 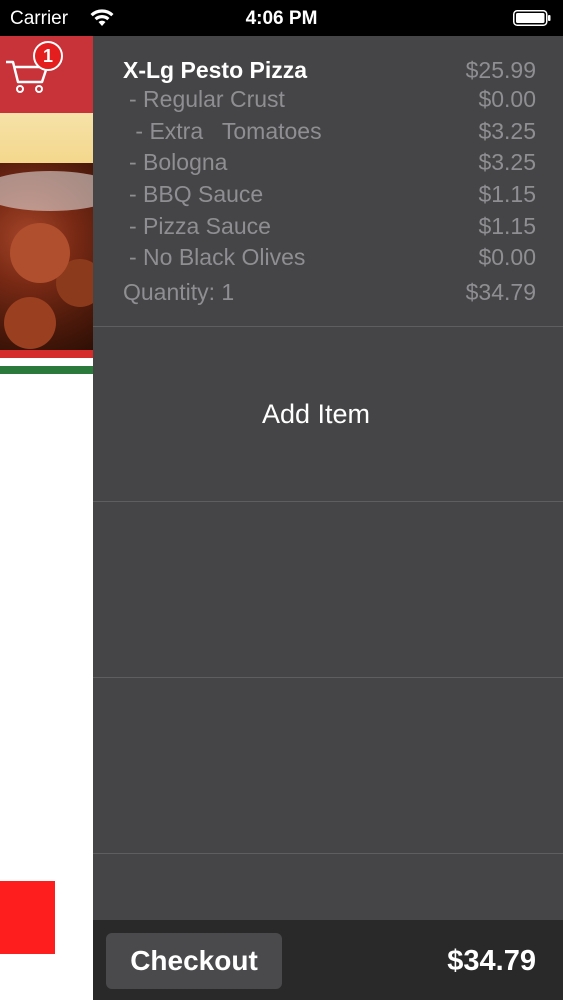 What do you see at coordinates (328, 72) in the screenshot?
I see `item-title-row: X-Lg Pesto Pizza $25.99` at bounding box center [328, 72].